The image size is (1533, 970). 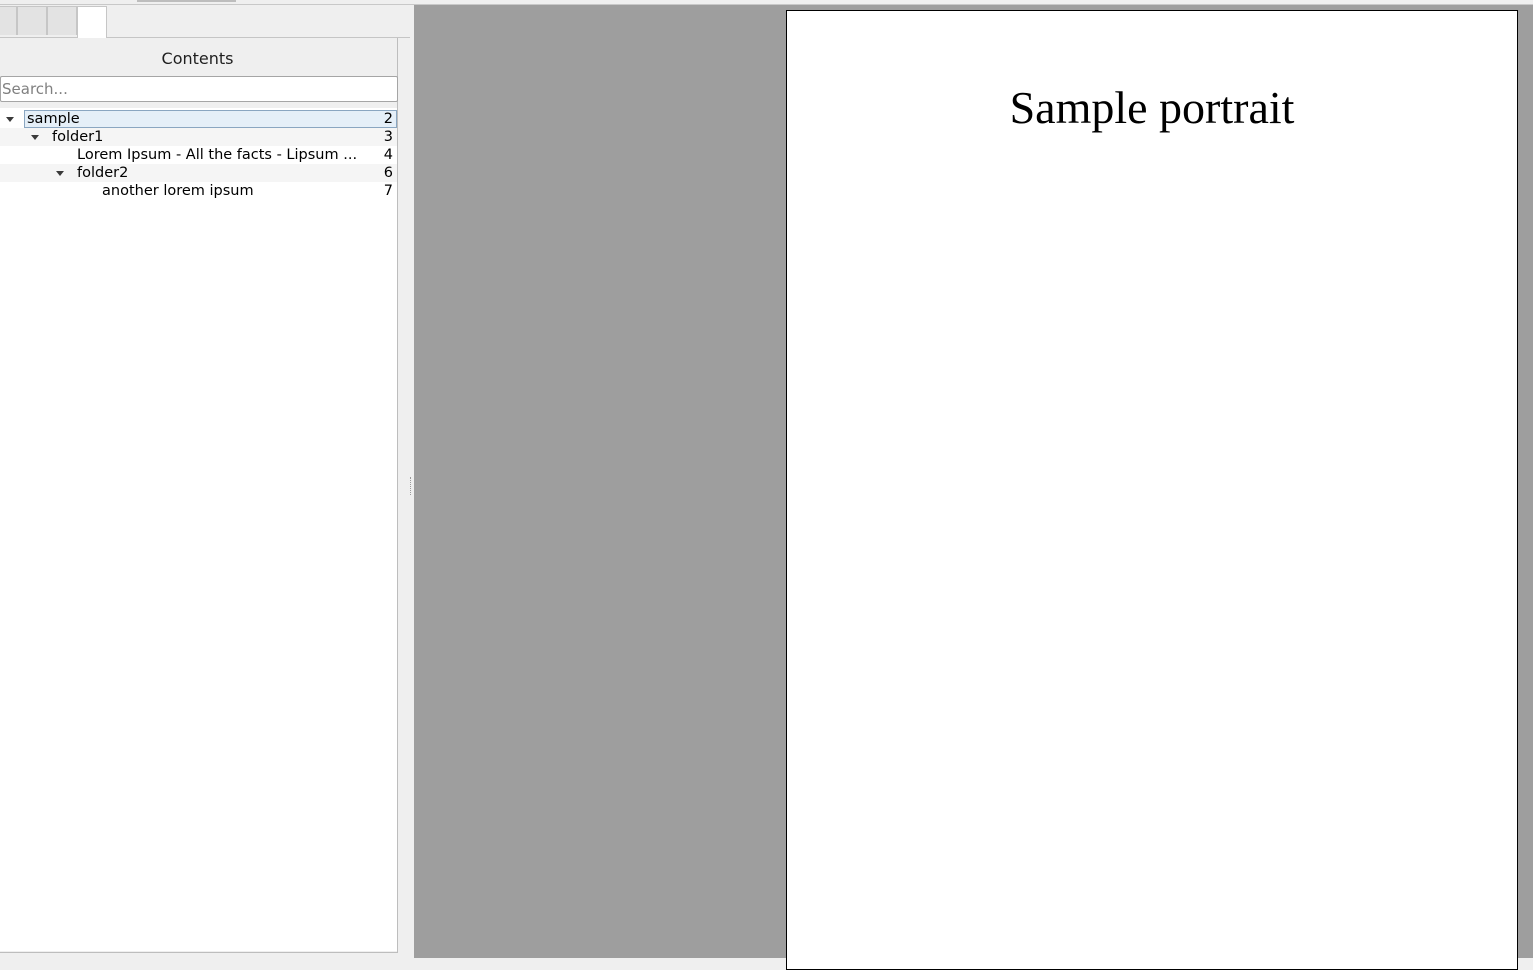 I want to click on tree-item-folder2: folder2 6, so click(x=198, y=173).